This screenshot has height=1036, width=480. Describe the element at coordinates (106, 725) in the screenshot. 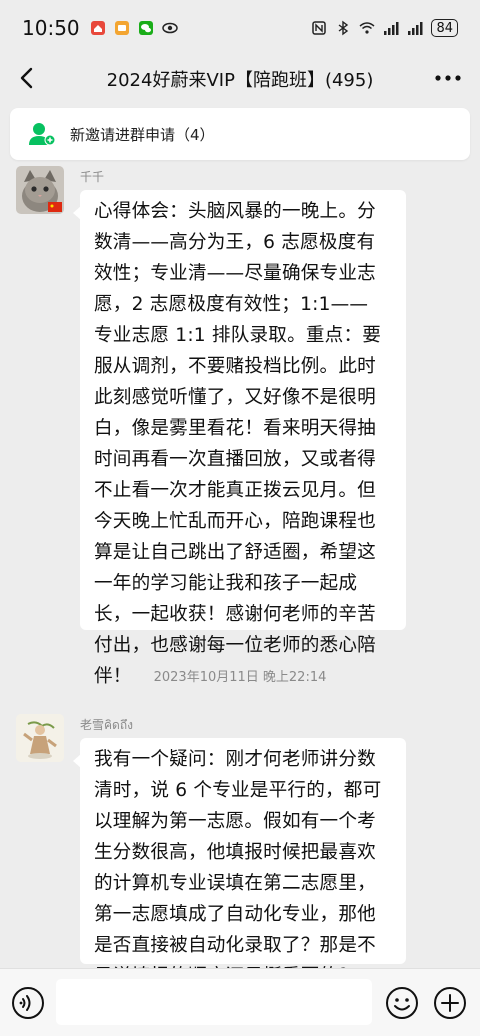

I see `sender-nickname: 老雪คิดถึง` at that location.